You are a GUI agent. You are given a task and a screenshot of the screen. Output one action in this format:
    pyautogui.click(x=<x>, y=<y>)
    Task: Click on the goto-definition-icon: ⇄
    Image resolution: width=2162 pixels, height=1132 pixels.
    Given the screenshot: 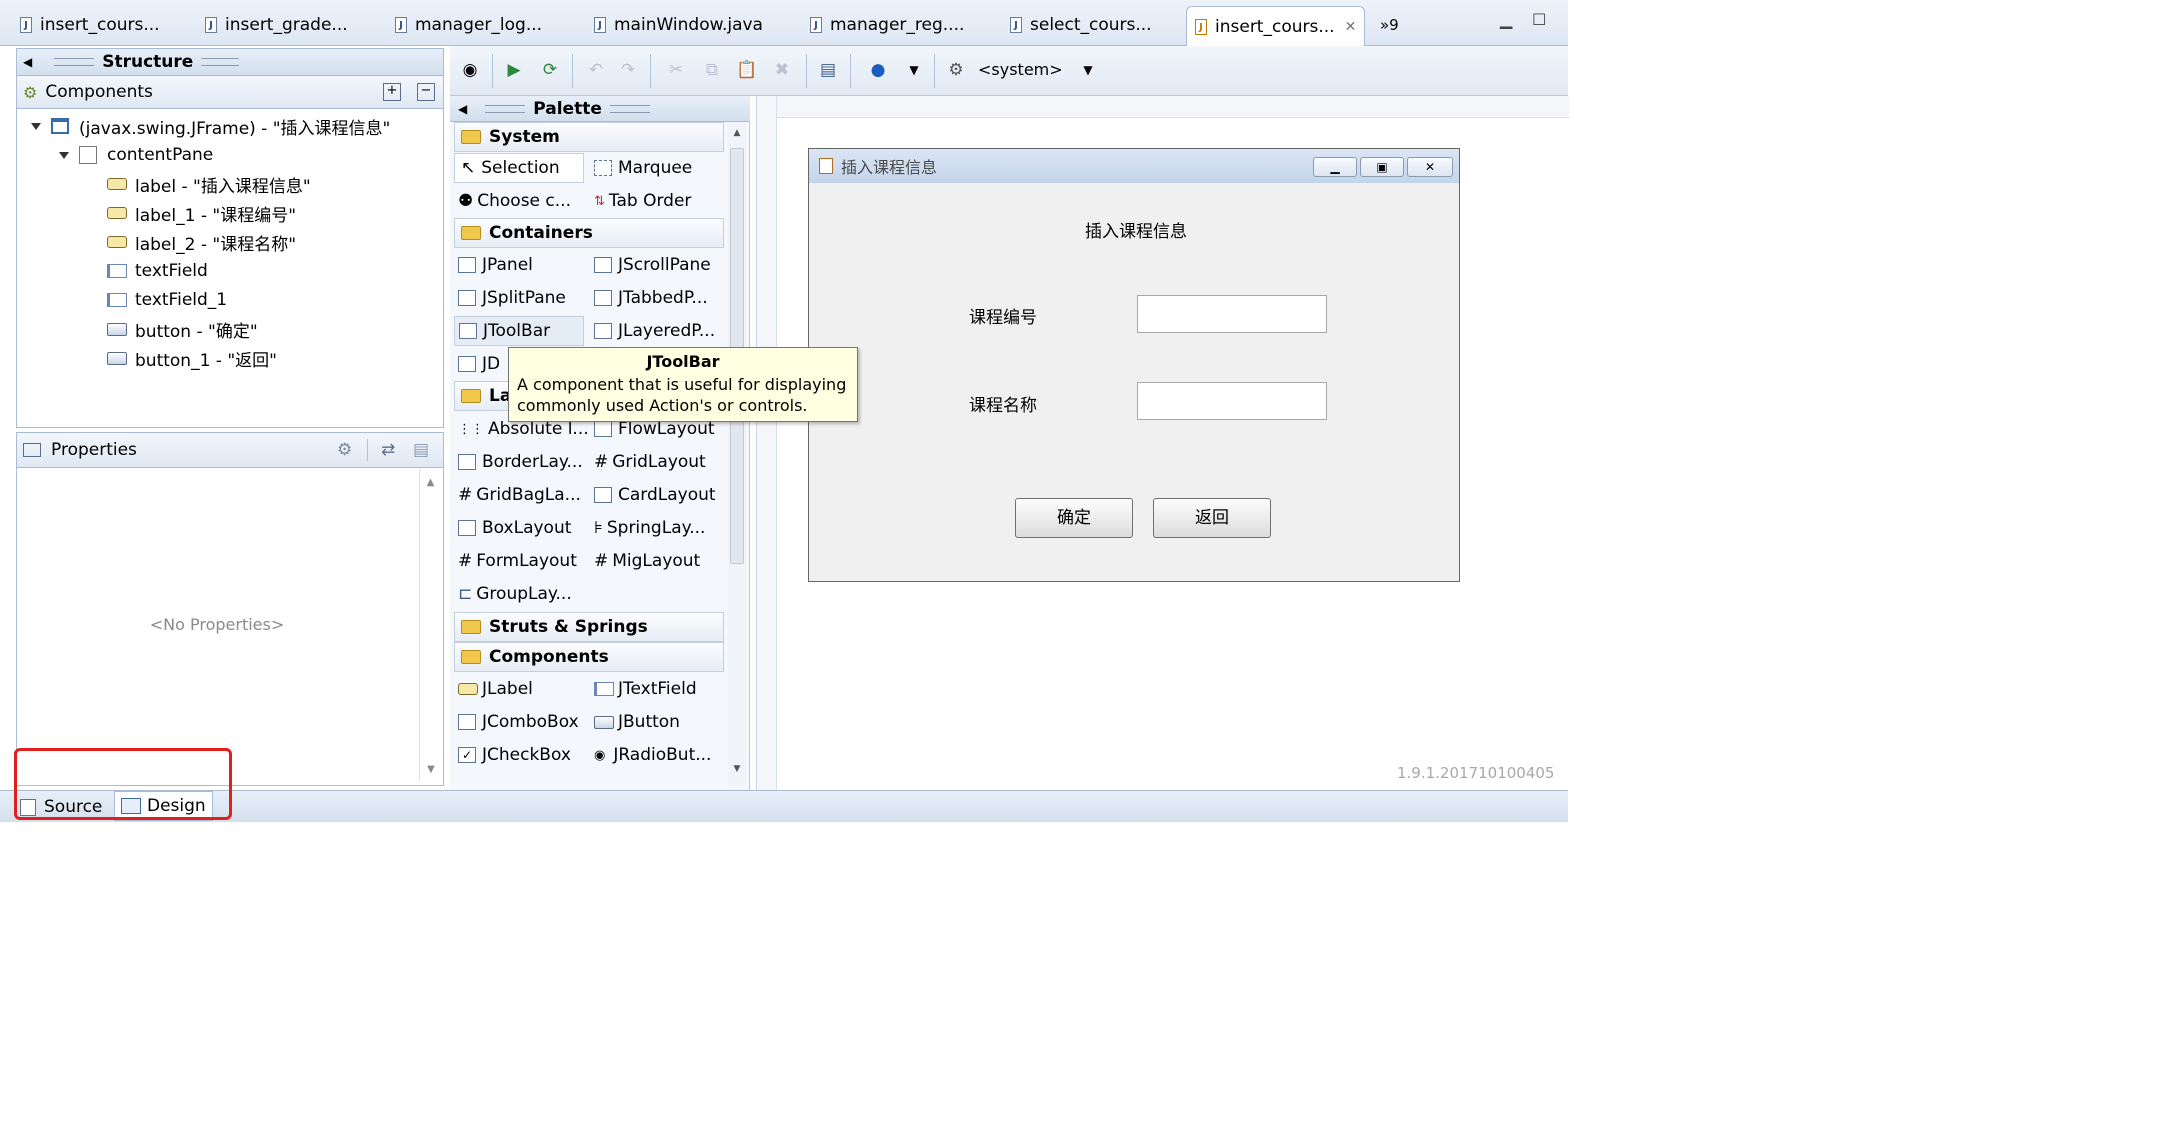 What is the action you would take?
    pyautogui.click(x=388, y=450)
    